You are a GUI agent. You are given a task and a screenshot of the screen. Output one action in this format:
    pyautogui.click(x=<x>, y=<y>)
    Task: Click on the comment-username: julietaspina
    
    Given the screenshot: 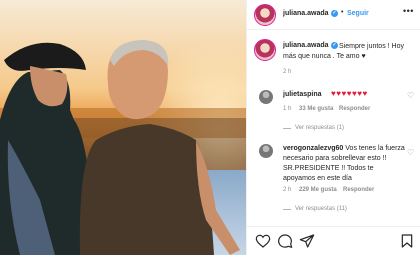 What is the action you would take?
    pyautogui.click(x=302, y=94)
    